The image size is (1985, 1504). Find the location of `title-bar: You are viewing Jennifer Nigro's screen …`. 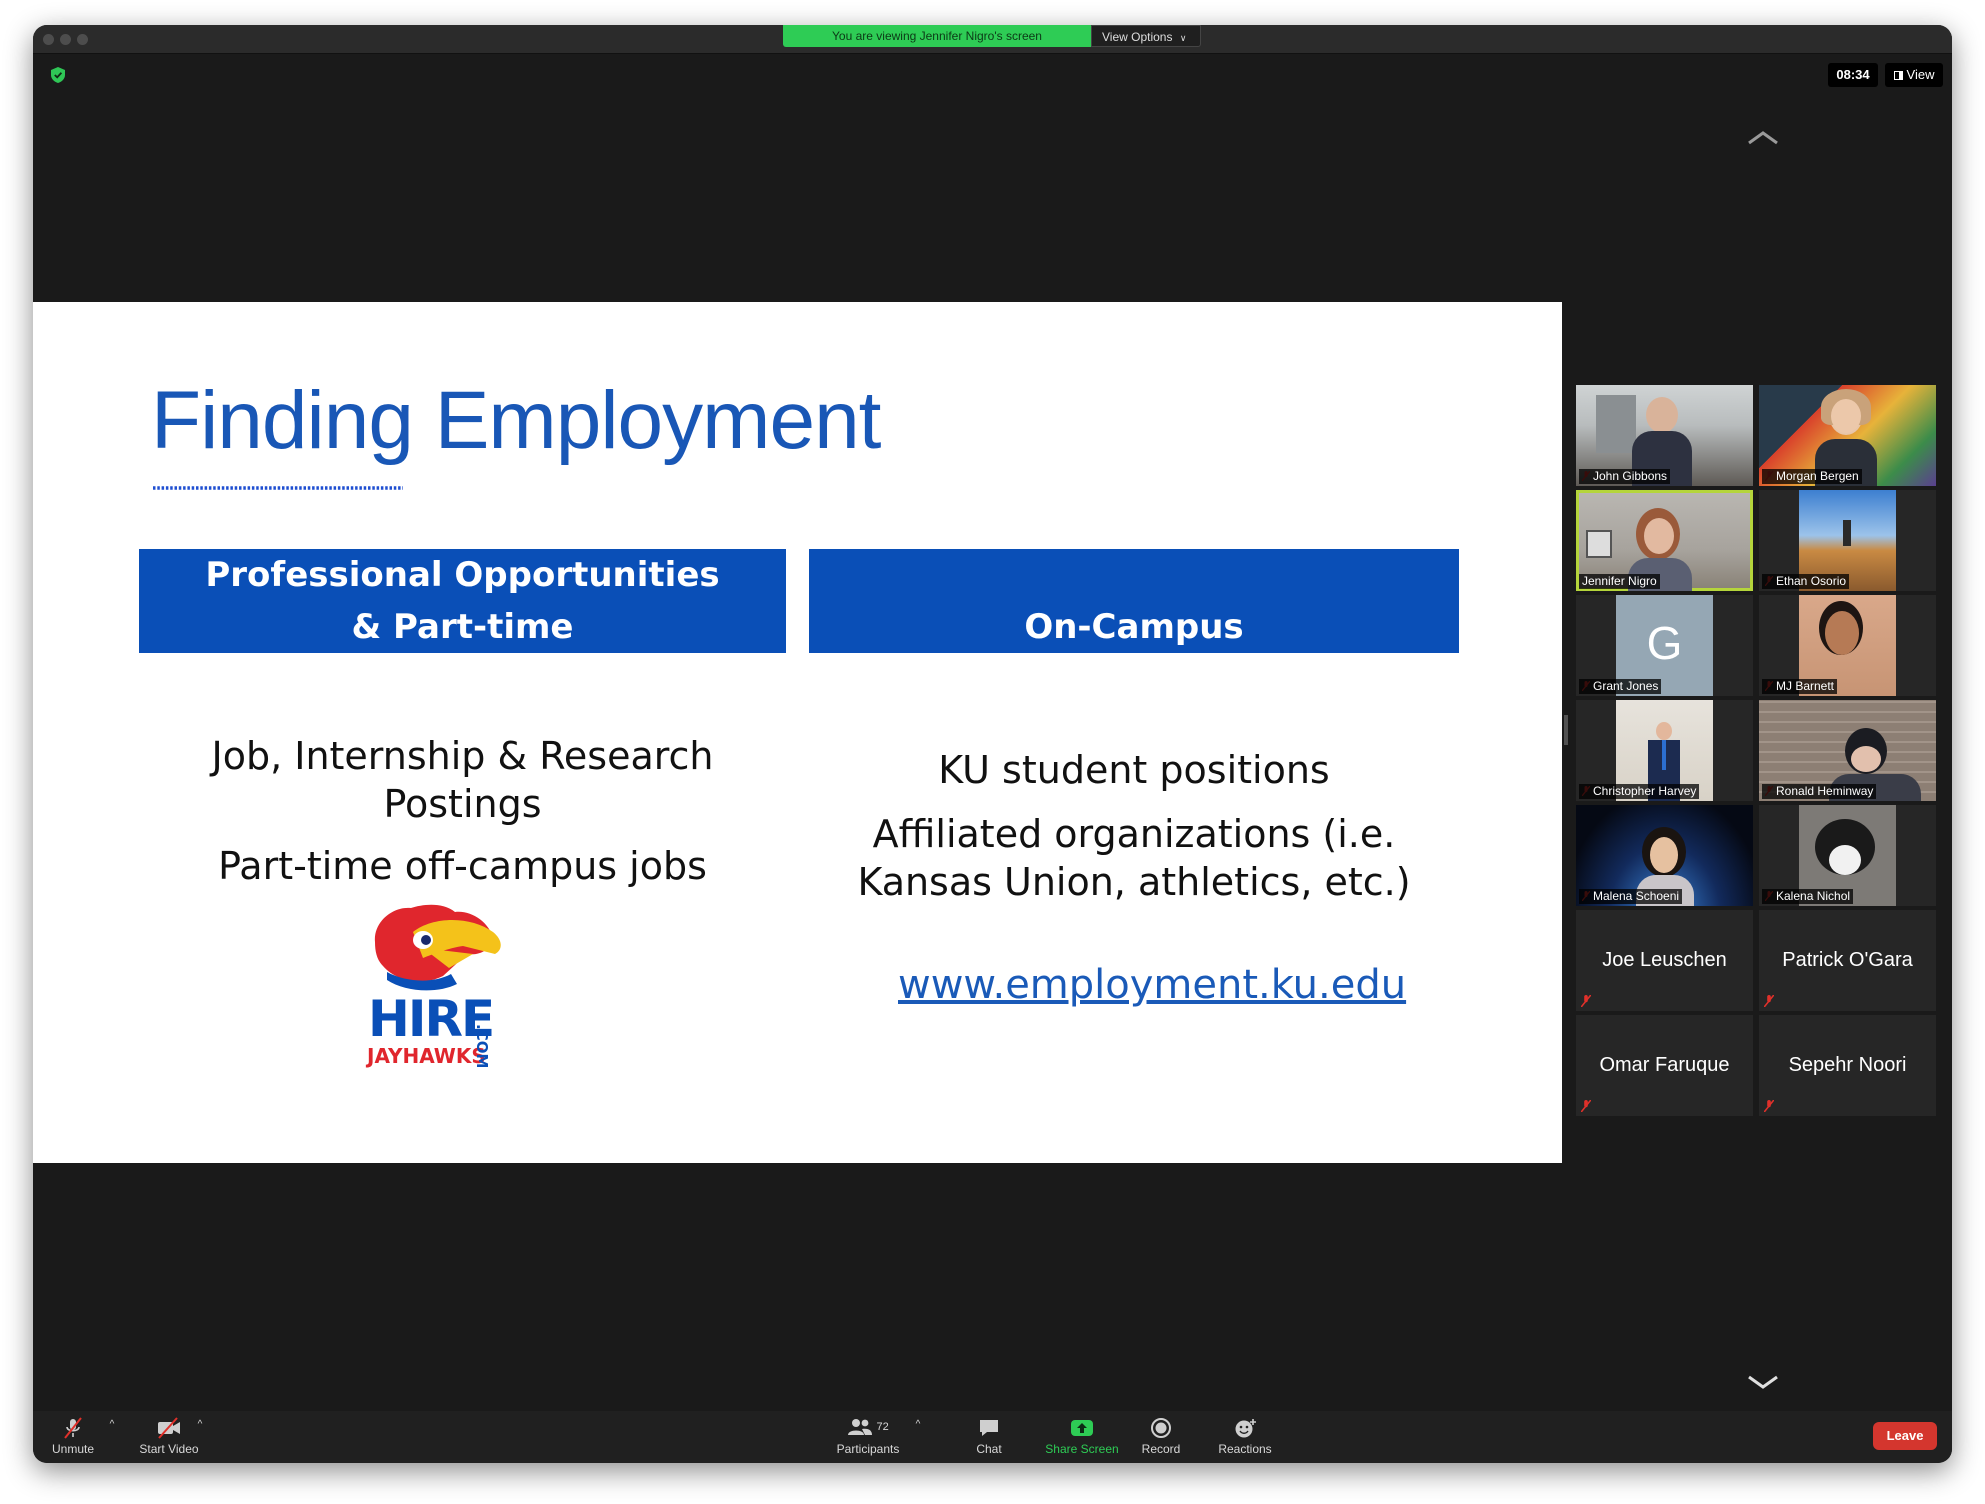

title-bar: You are viewing Jennifer Nigro's screen … is located at coordinates (992, 39).